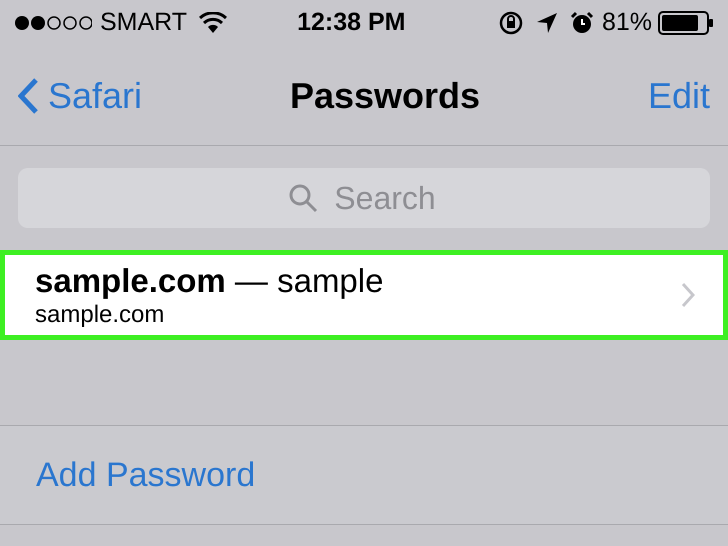  Describe the element at coordinates (511, 23) in the screenshot. I see `rotation-lock-icon` at that location.